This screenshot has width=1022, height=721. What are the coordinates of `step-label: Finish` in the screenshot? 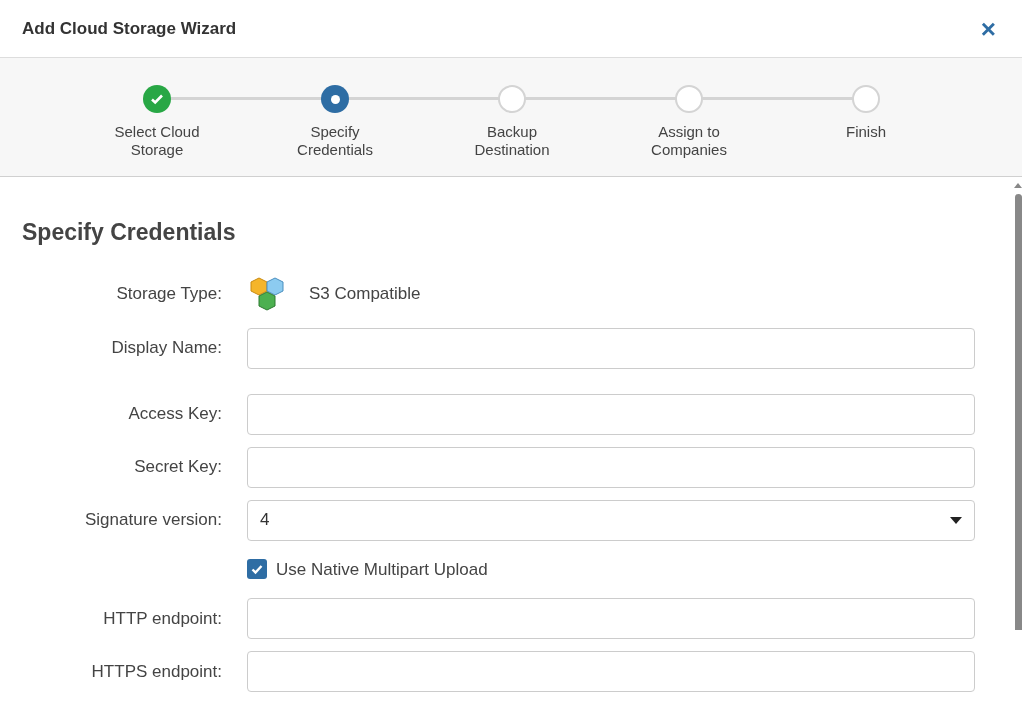 It's located at (866, 132).